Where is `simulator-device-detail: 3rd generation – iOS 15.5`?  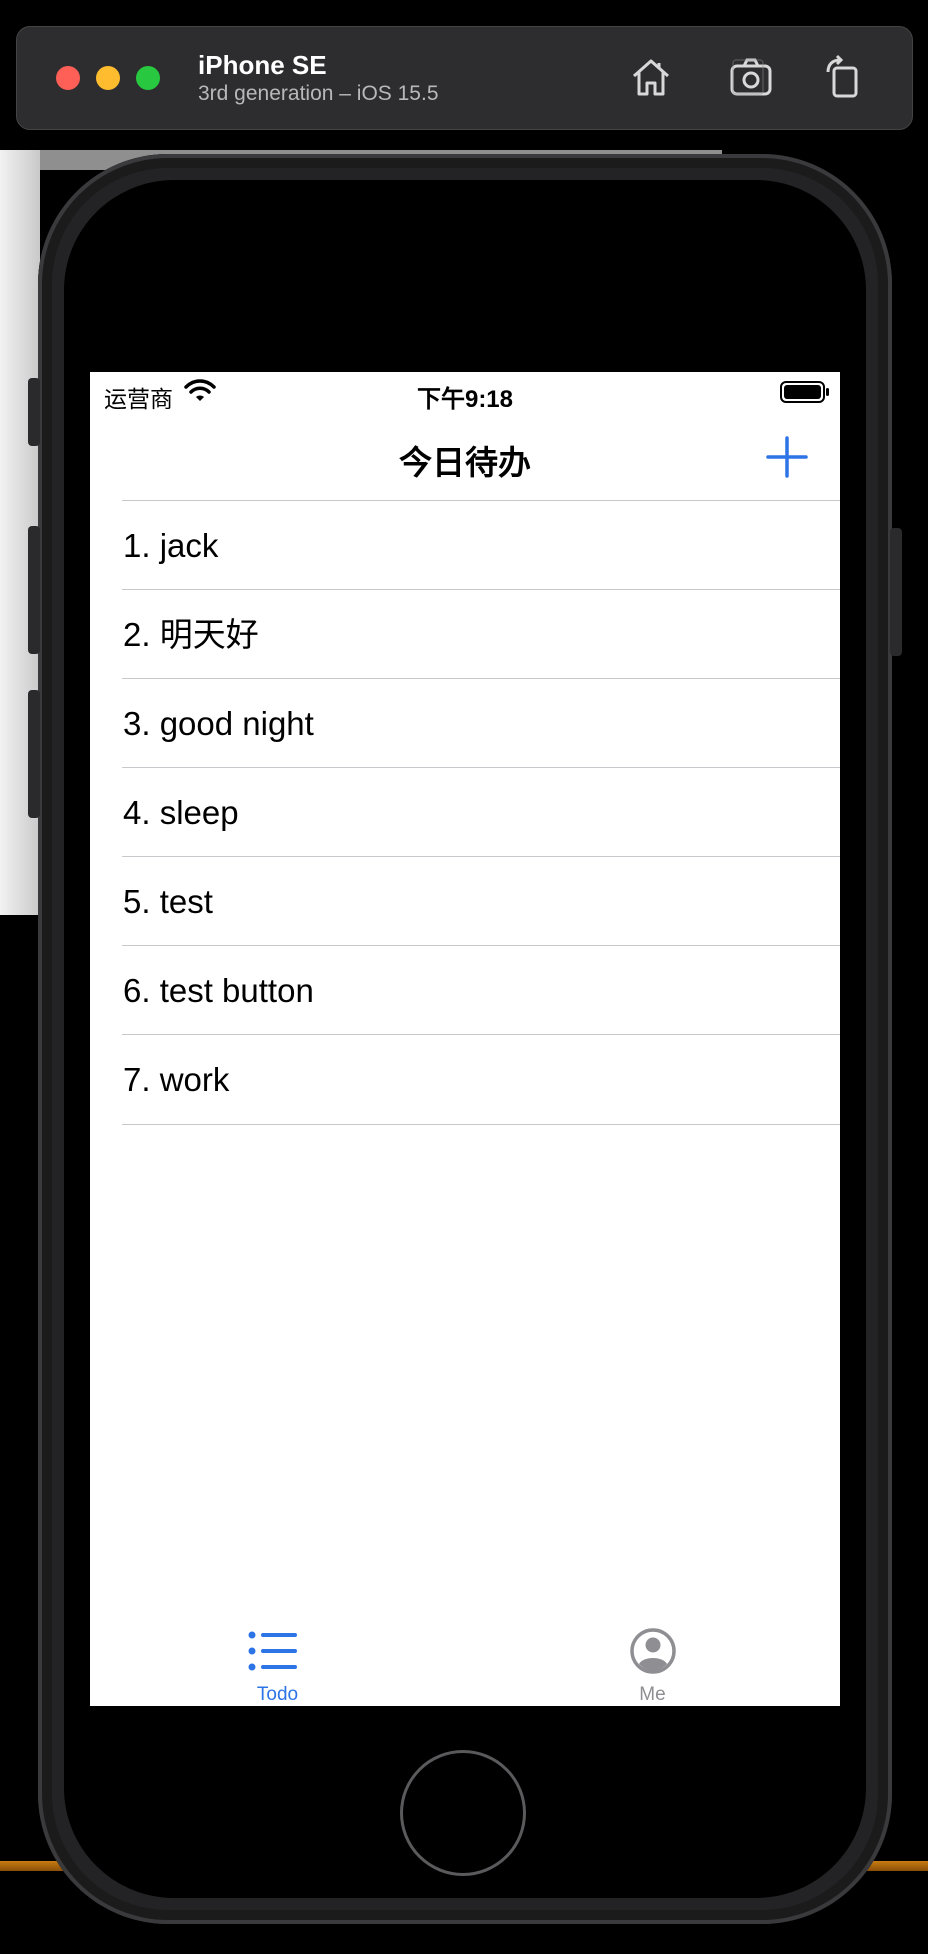
simulator-device-detail: 3rd generation – iOS 15.5 is located at coordinates (318, 93).